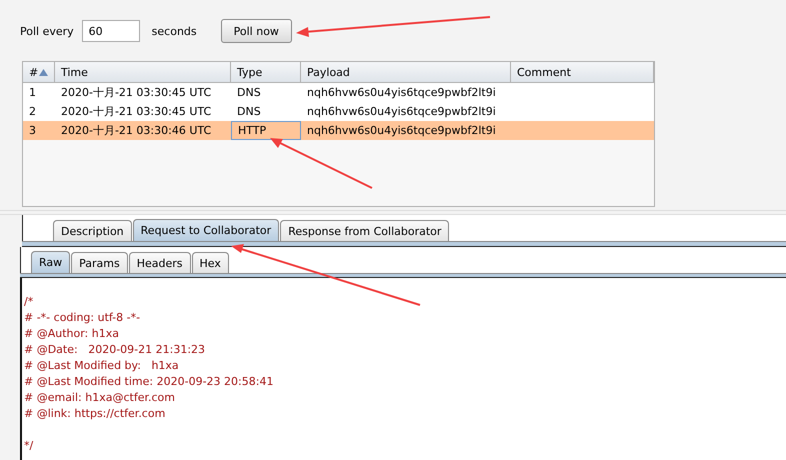  I want to click on table-cell: HTTP, so click(266, 130).